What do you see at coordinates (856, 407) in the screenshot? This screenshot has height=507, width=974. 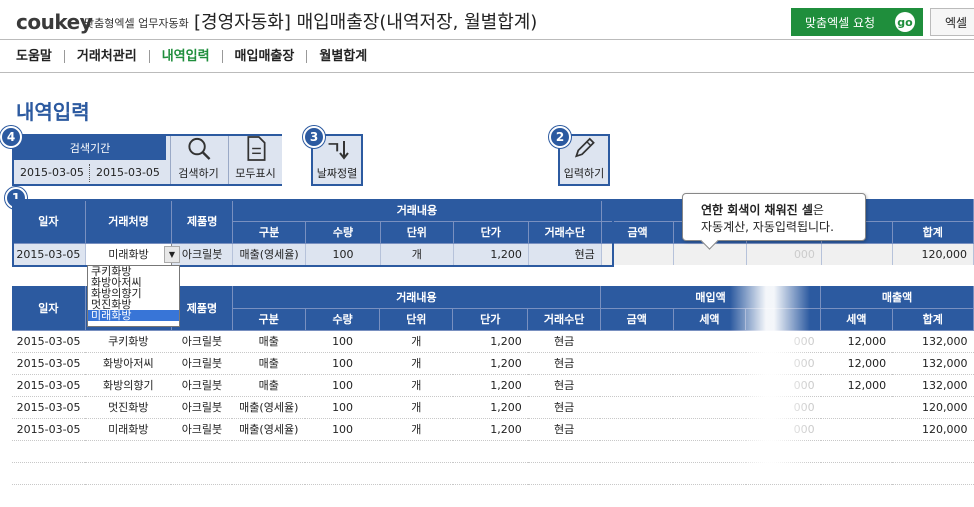 I see `cell-tax` at bounding box center [856, 407].